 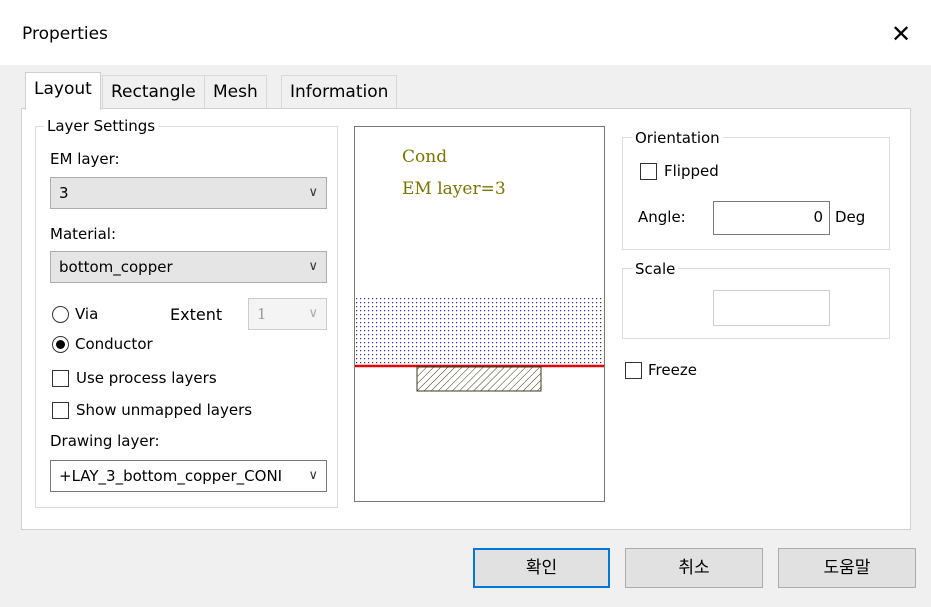 What do you see at coordinates (262, 314) in the screenshot?
I see `extent-value: 1` at bounding box center [262, 314].